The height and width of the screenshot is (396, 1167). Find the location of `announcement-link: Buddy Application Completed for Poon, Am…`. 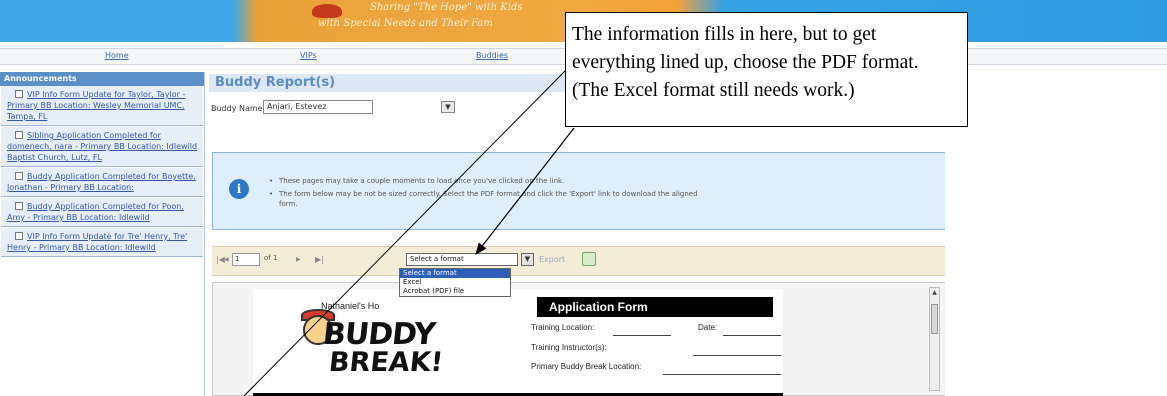

announcement-link: Buddy Application Completed for Poon, Am… is located at coordinates (95, 212).